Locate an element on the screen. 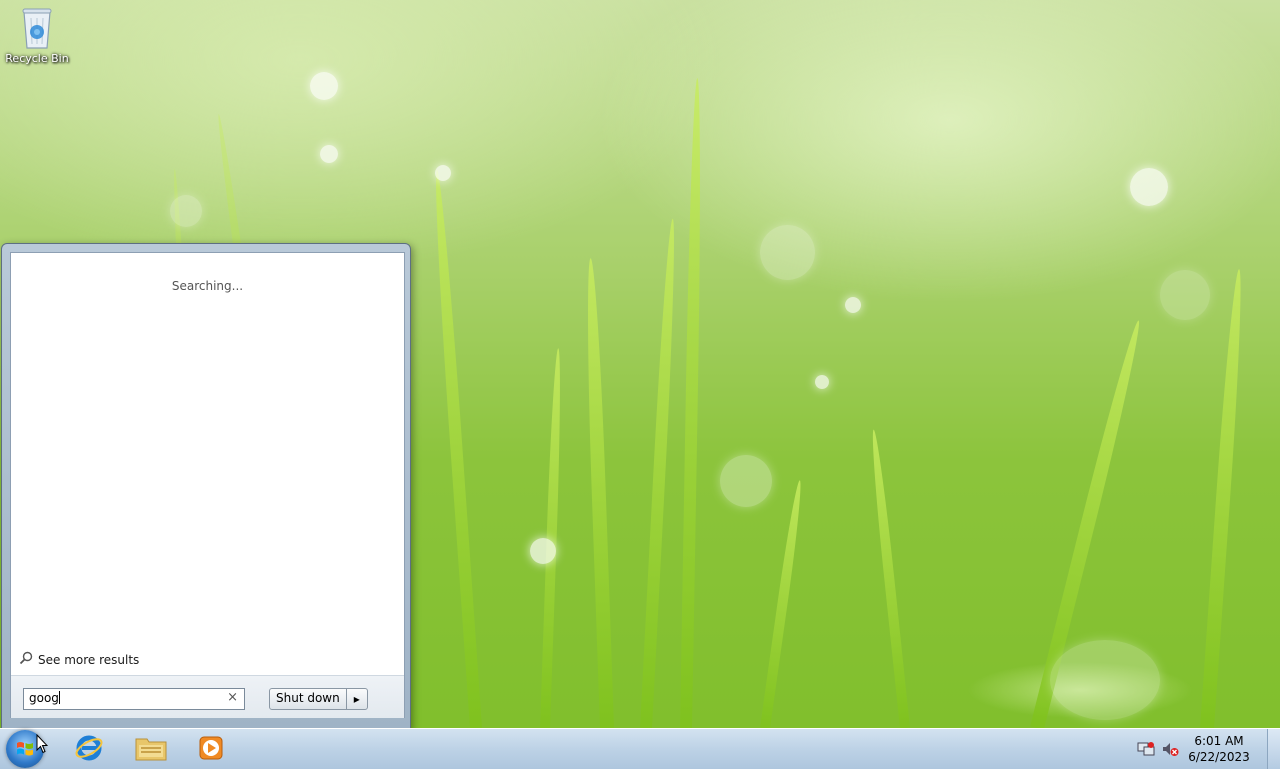  desktop-icon-label: Recycle Bin is located at coordinates (37, 58).